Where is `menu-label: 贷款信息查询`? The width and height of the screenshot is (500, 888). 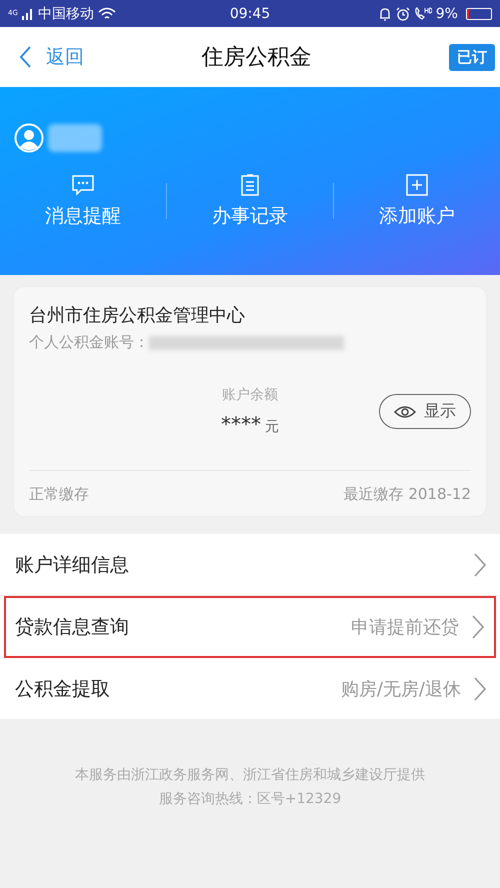
menu-label: 贷款信息查询 is located at coordinates (72, 627).